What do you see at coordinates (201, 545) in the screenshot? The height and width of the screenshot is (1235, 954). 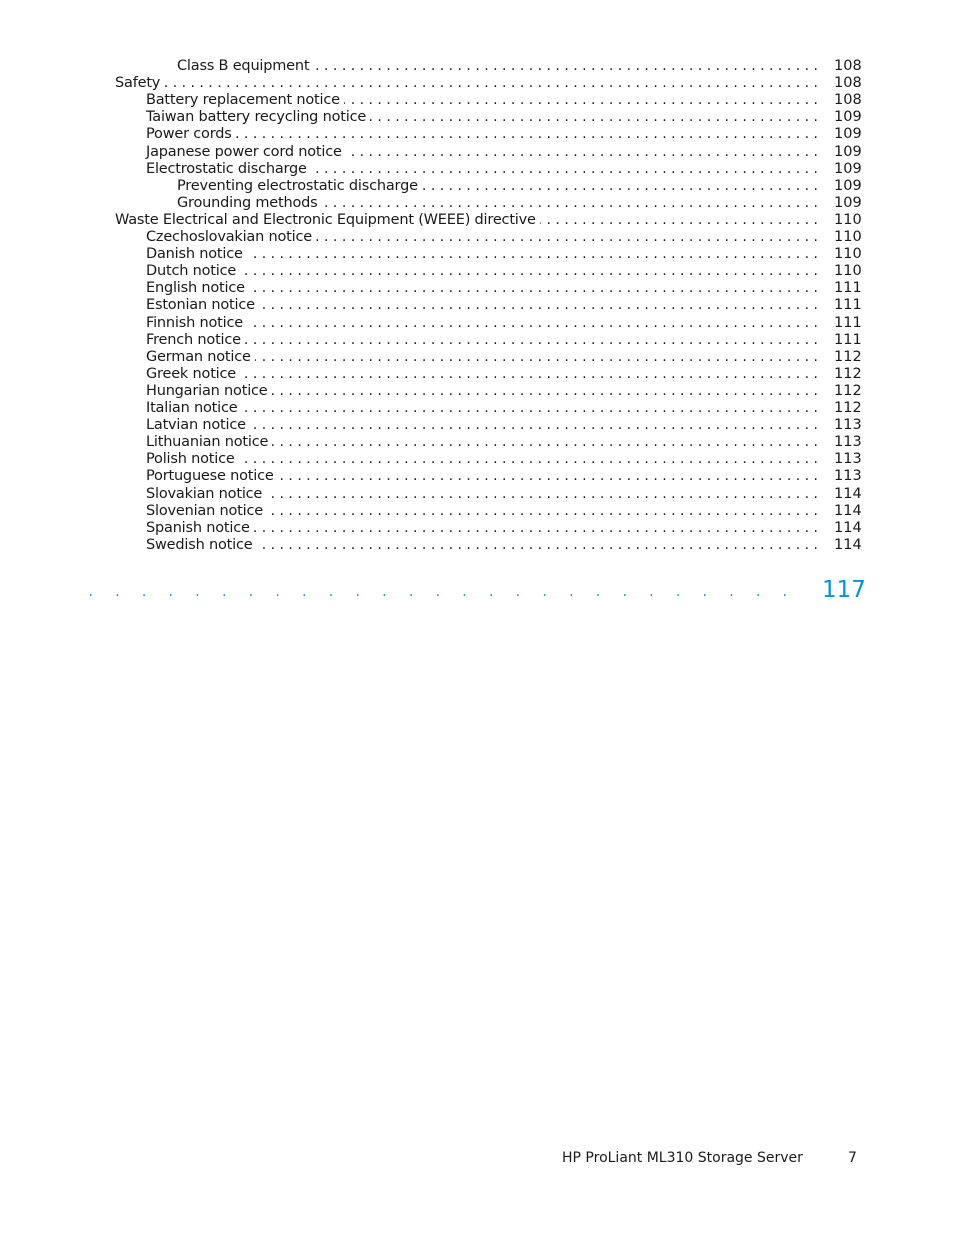 I see `toc-entry-label: Swedish notice` at bounding box center [201, 545].